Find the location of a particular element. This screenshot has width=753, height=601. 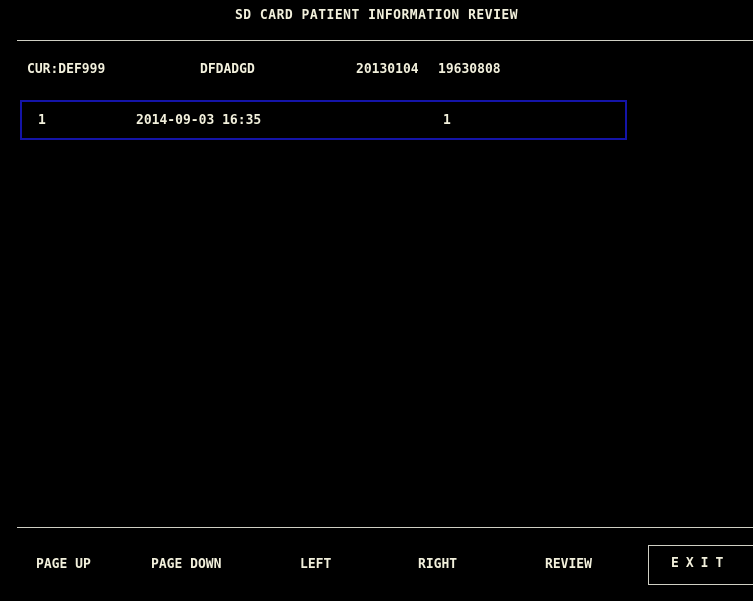

record-index: 1 is located at coordinates (42, 120).